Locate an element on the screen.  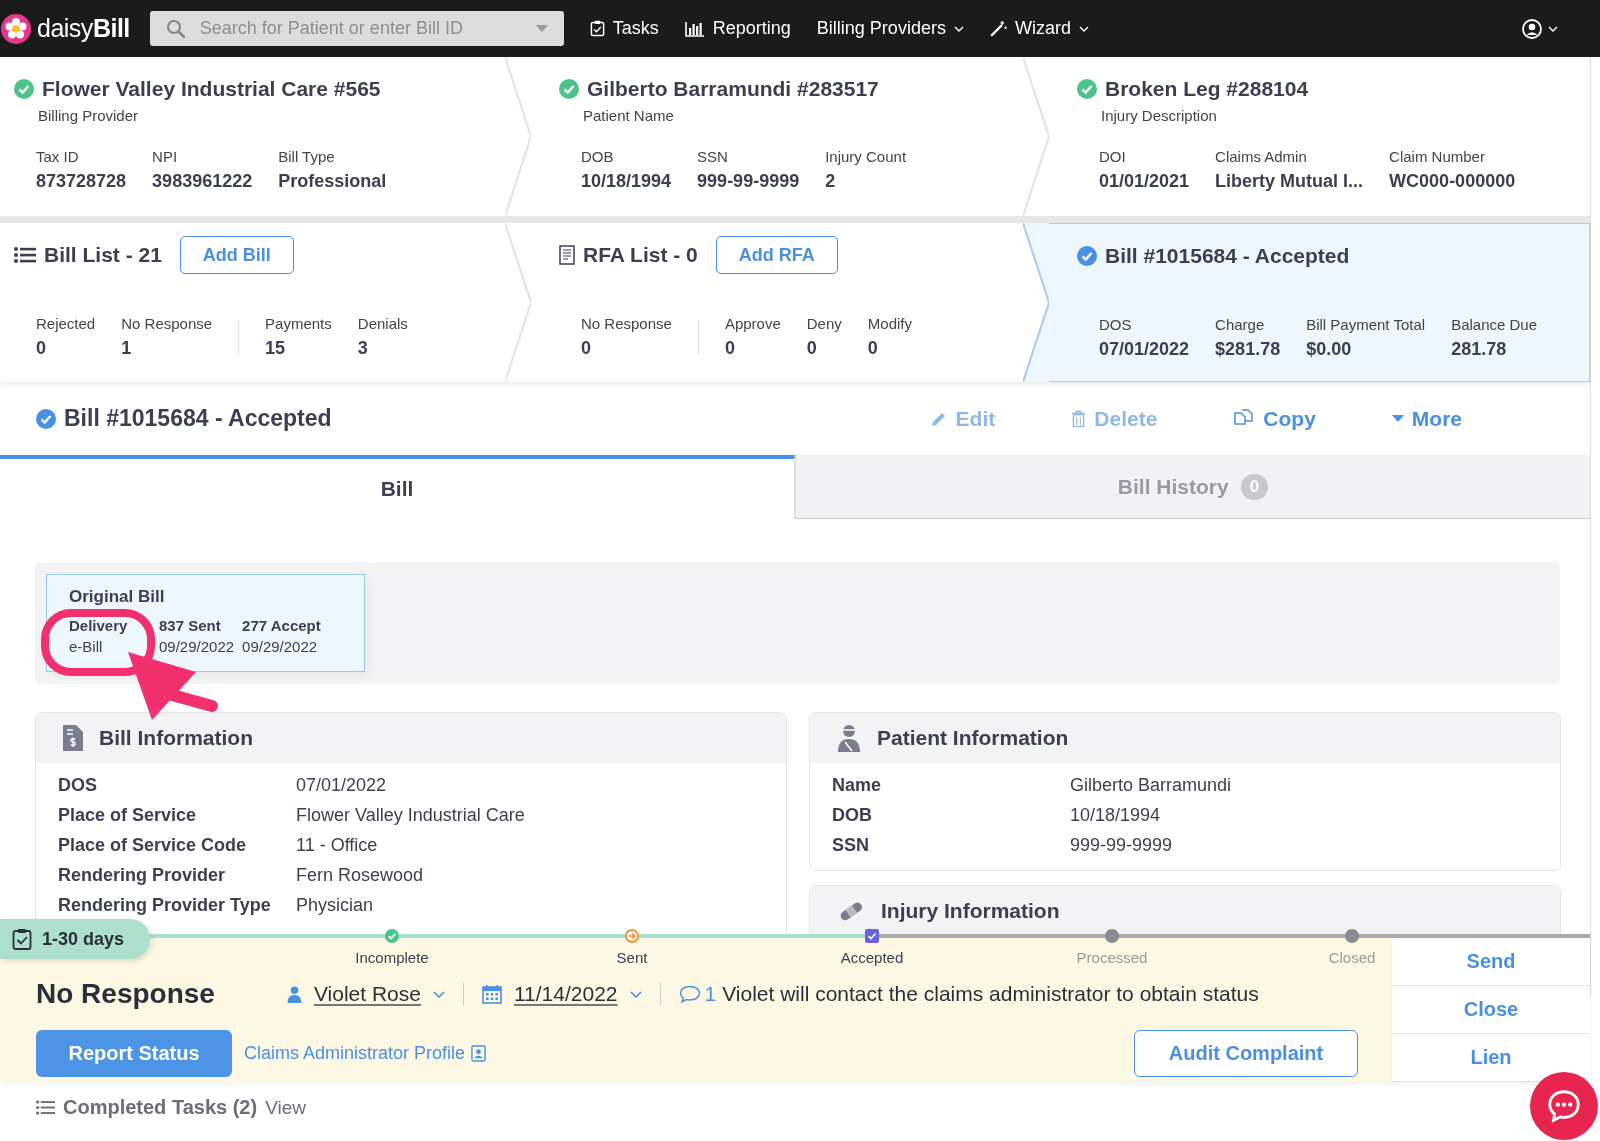
stat-label: Rejected is located at coordinates (66, 323).